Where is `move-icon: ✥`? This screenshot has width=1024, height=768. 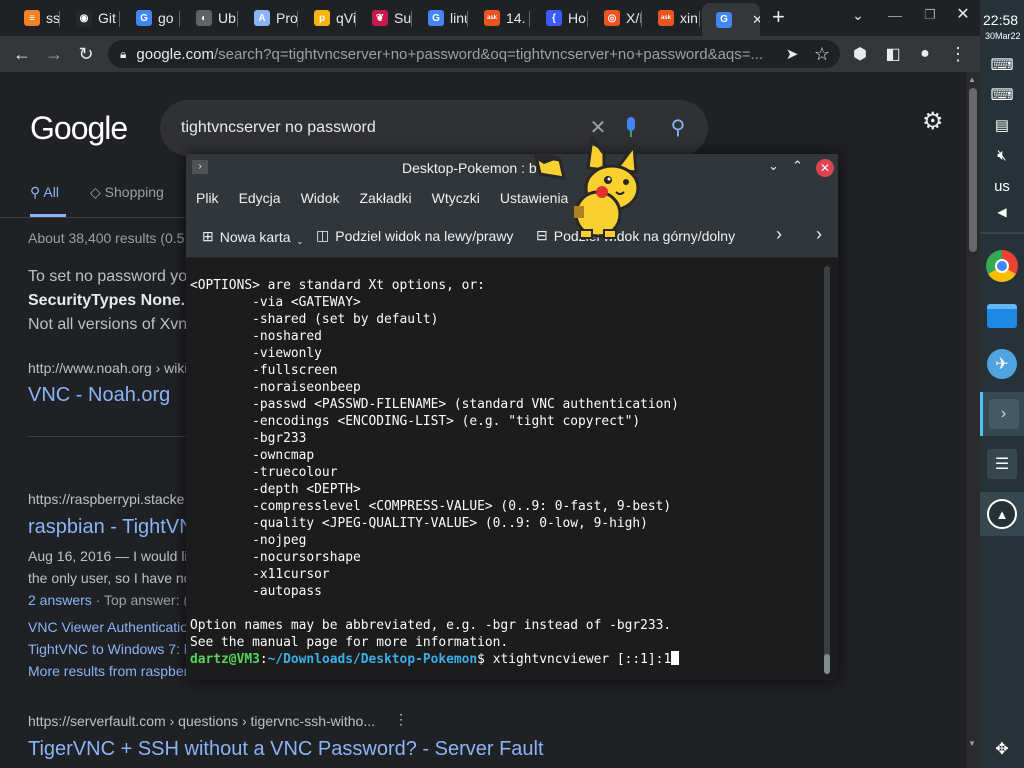
move-icon: ✥ is located at coordinates (1002, 749).